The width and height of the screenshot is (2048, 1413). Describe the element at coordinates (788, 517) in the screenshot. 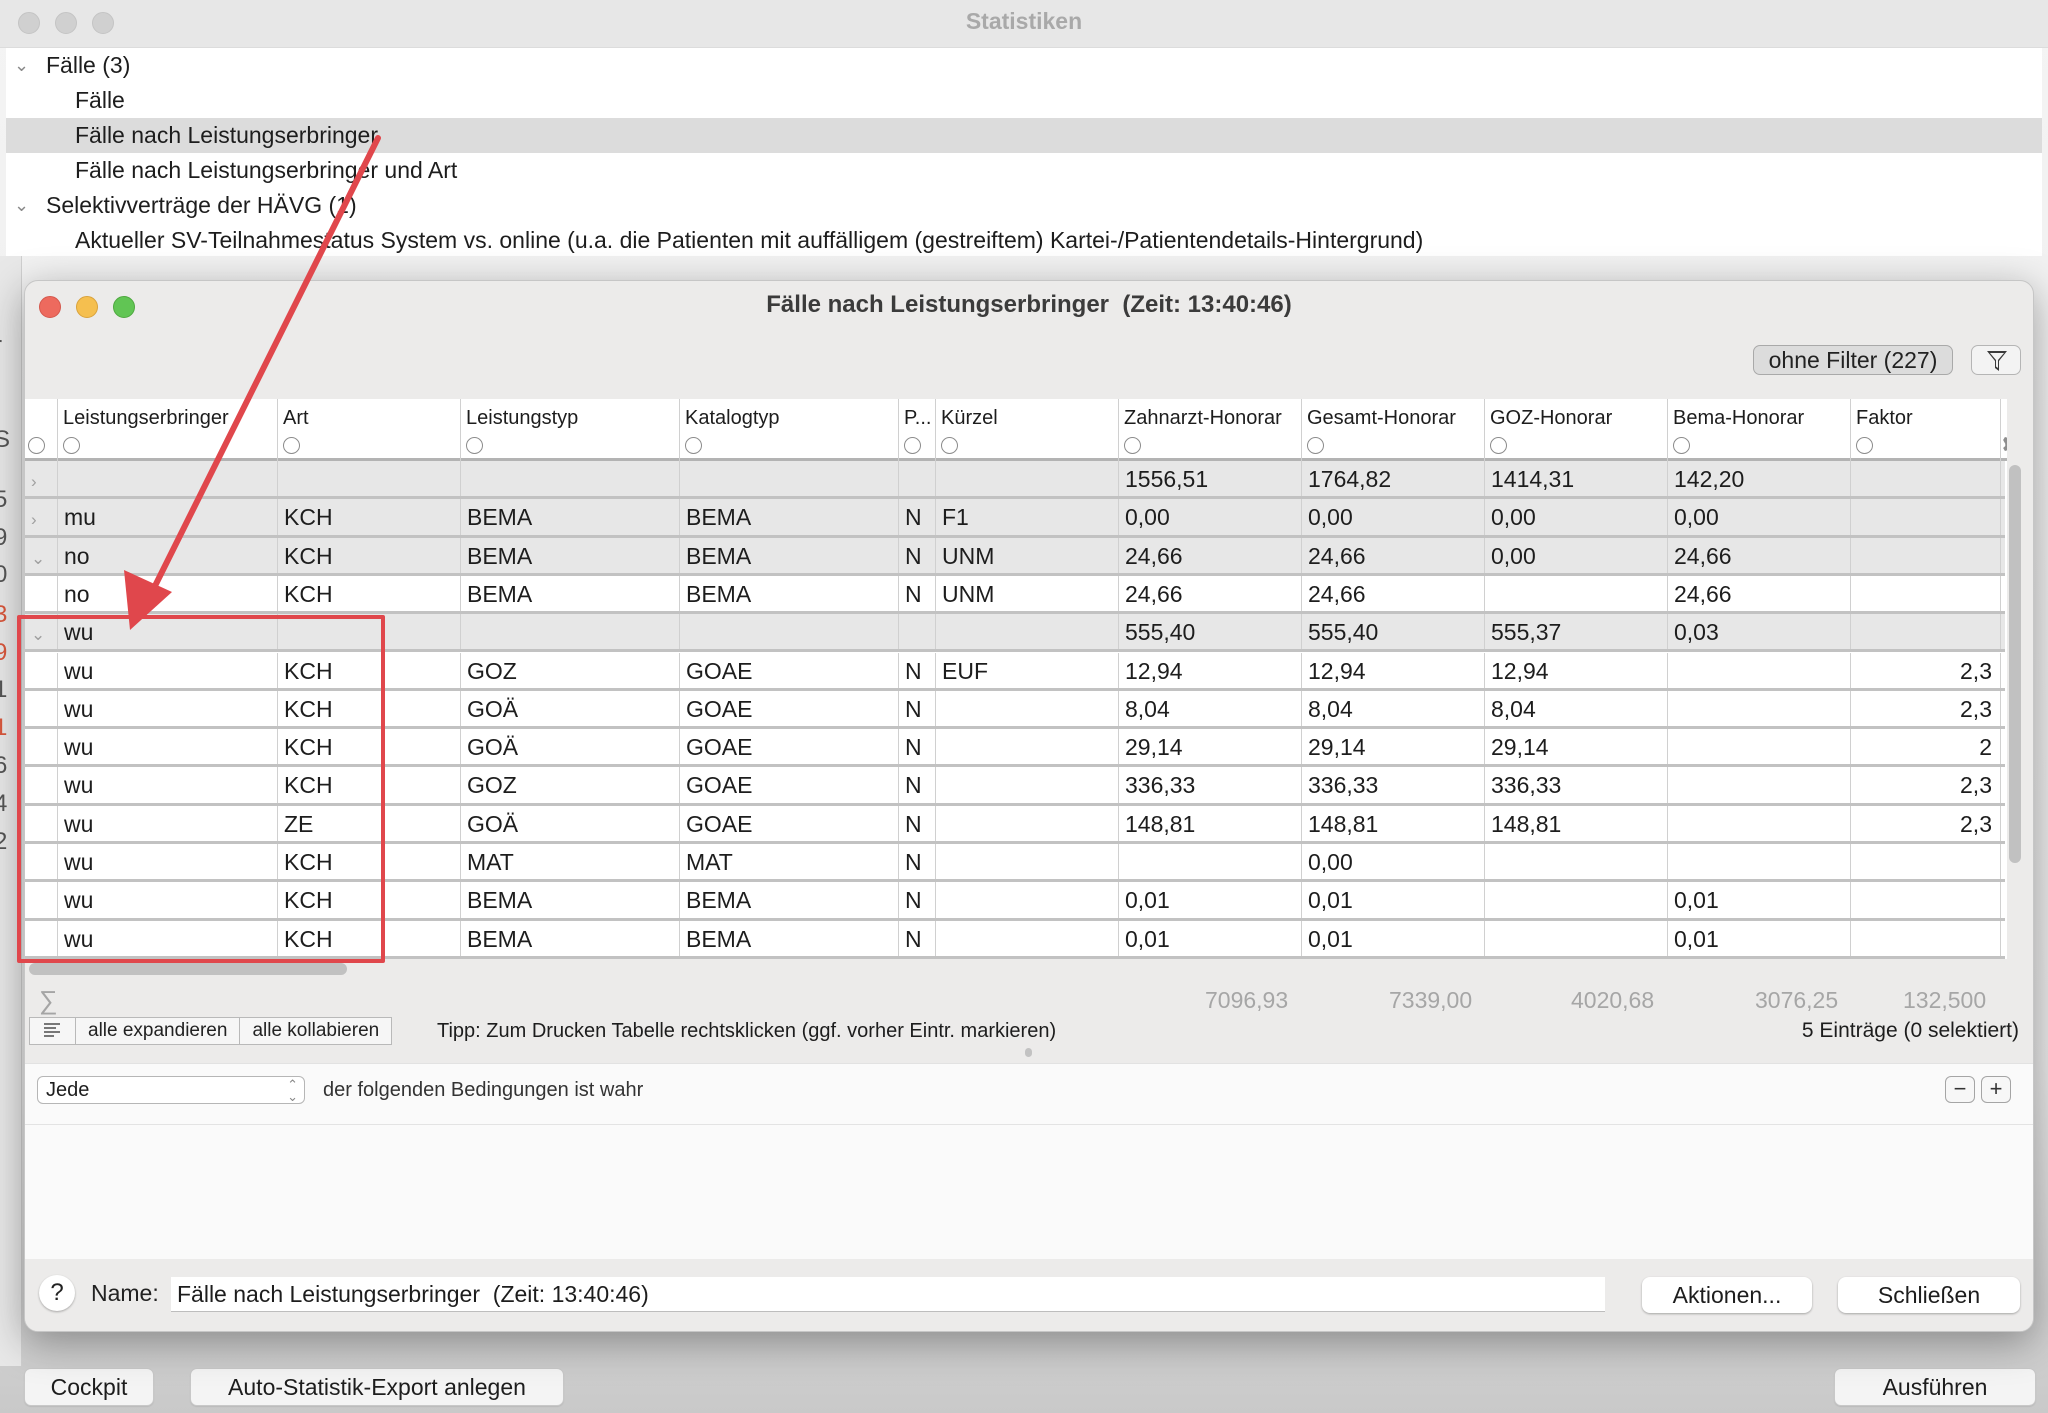

I see `cell-katalogtyp: BEMA` at that location.